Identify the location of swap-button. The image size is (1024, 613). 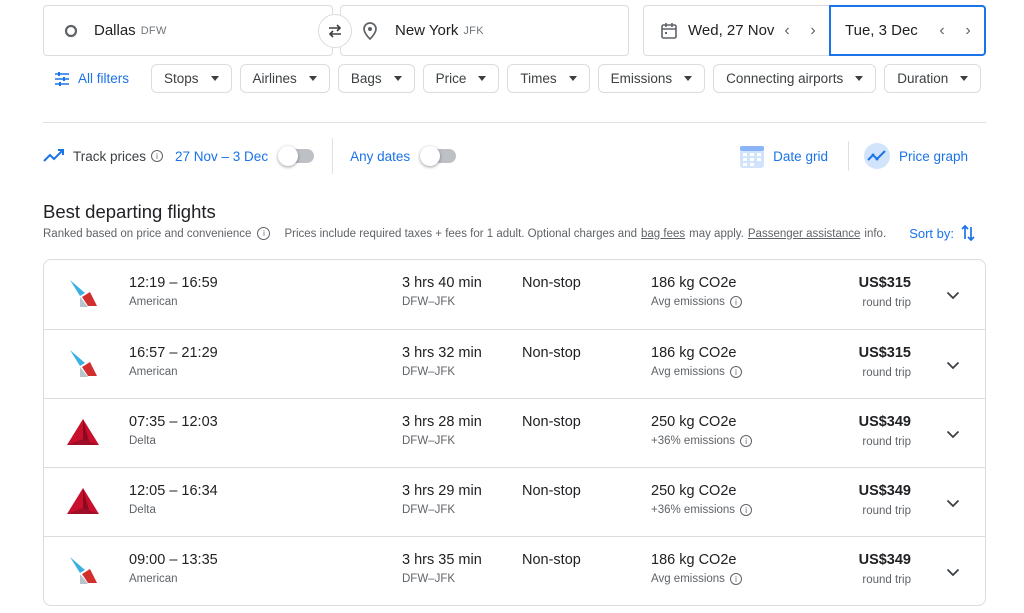
(335, 31).